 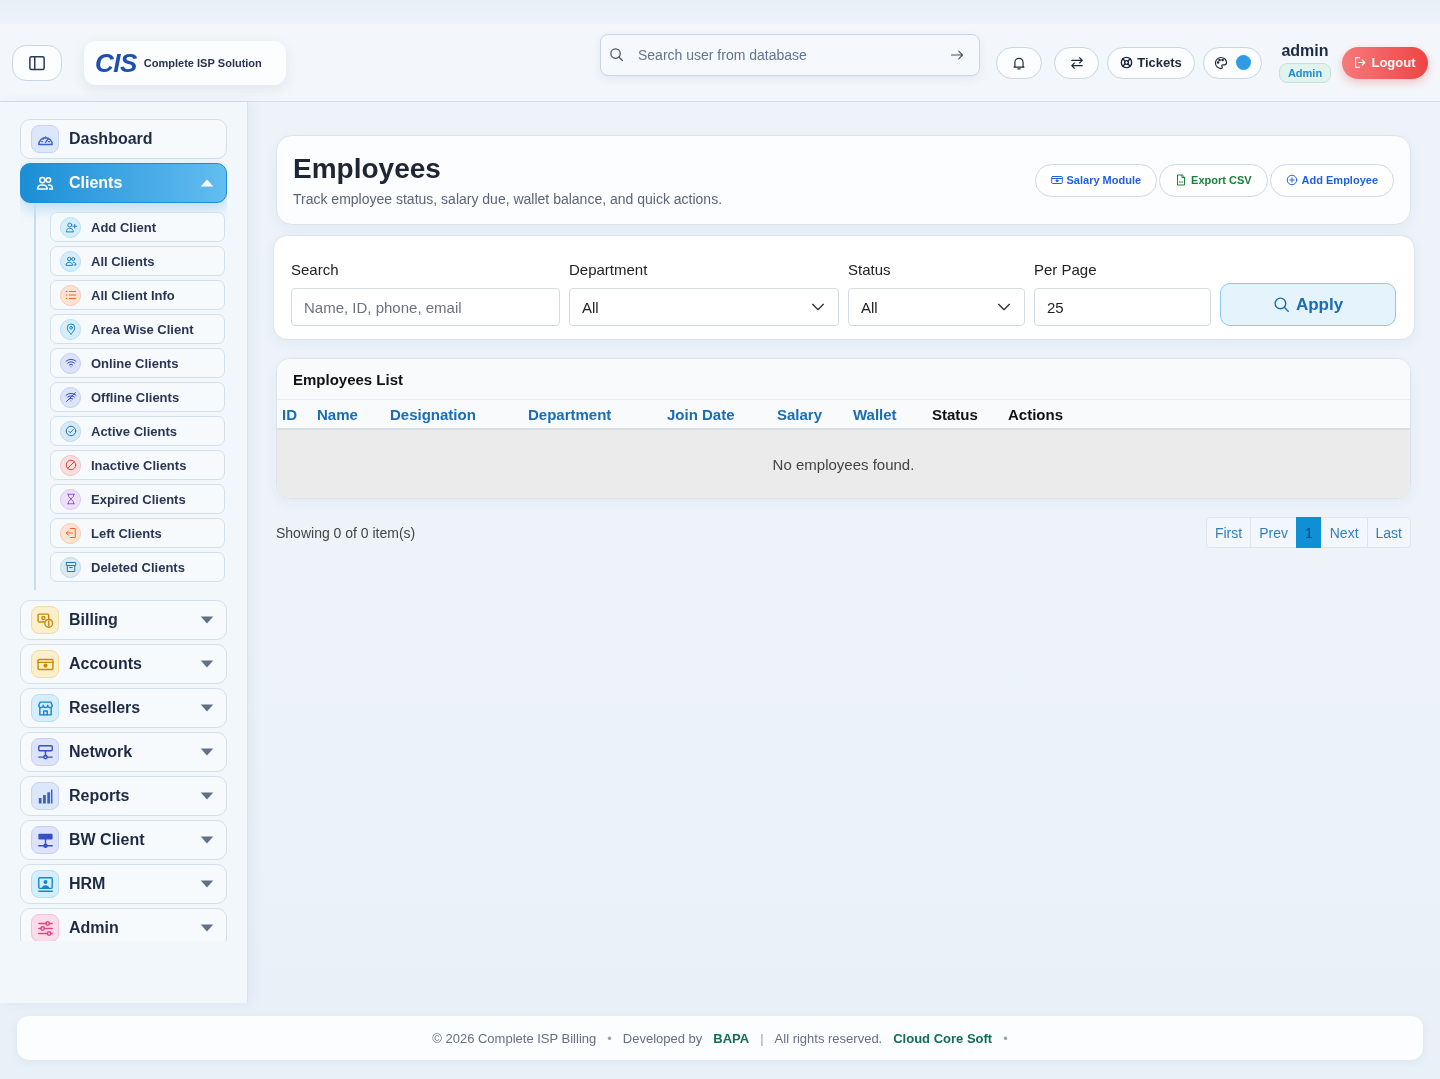 I want to click on page-button: Next, so click(x=1344, y=532).